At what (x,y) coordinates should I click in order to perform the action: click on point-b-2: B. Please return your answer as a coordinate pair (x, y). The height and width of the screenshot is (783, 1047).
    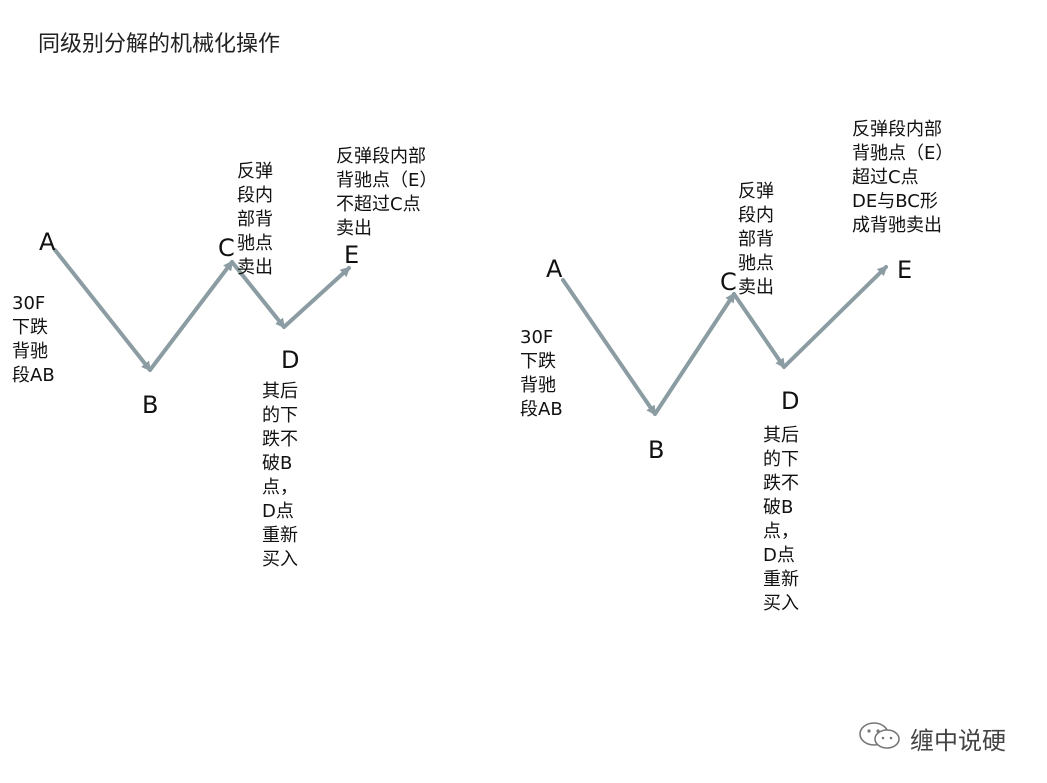
    Looking at the image, I should click on (656, 450).